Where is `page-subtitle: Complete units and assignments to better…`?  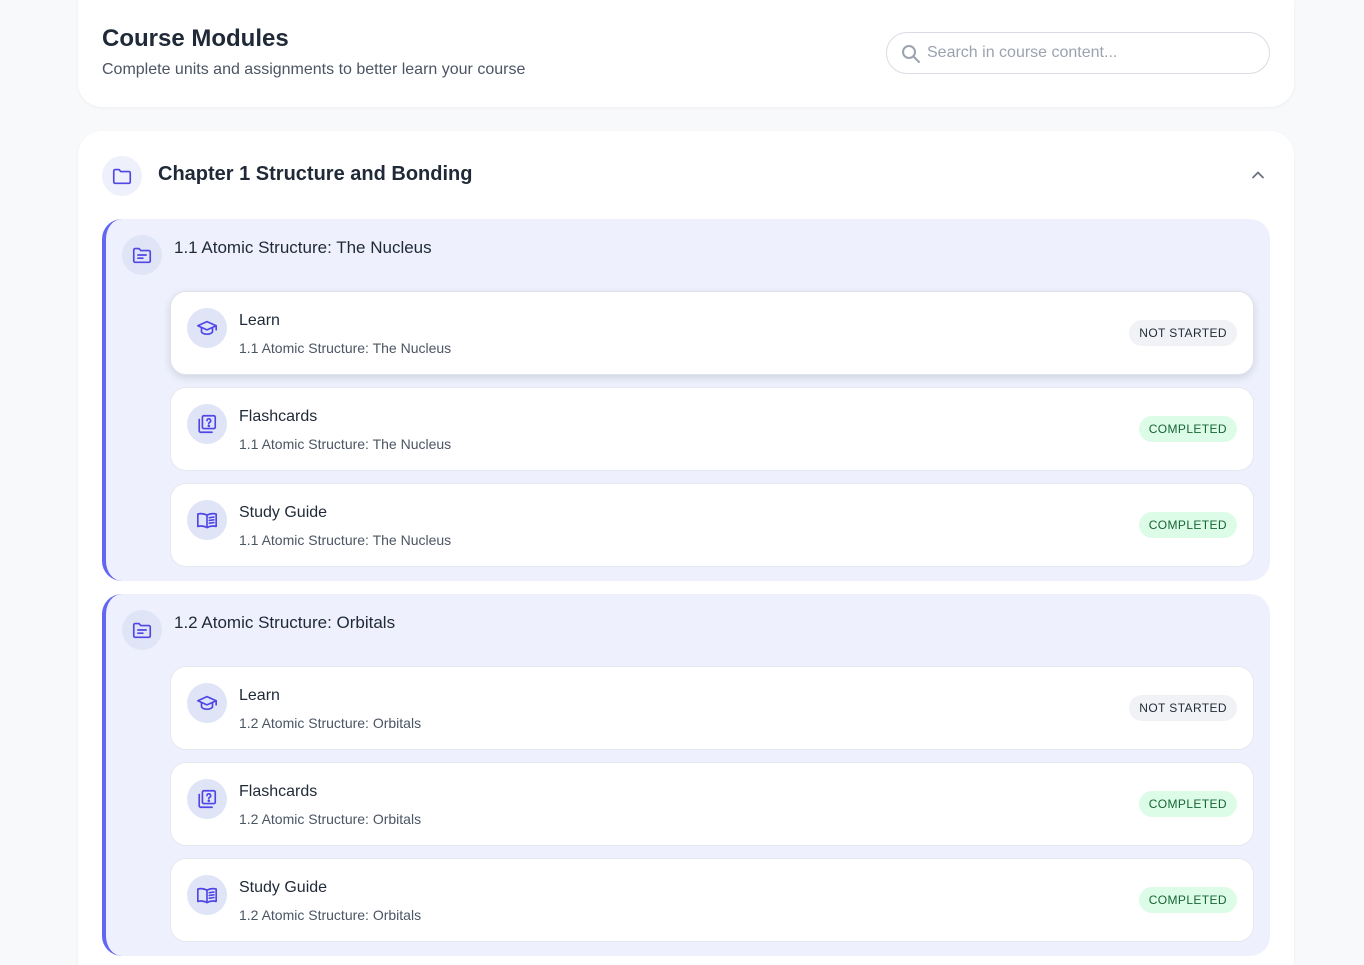 page-subtitle: Complete units and assignments to better… is located at coordinates (314, 69).